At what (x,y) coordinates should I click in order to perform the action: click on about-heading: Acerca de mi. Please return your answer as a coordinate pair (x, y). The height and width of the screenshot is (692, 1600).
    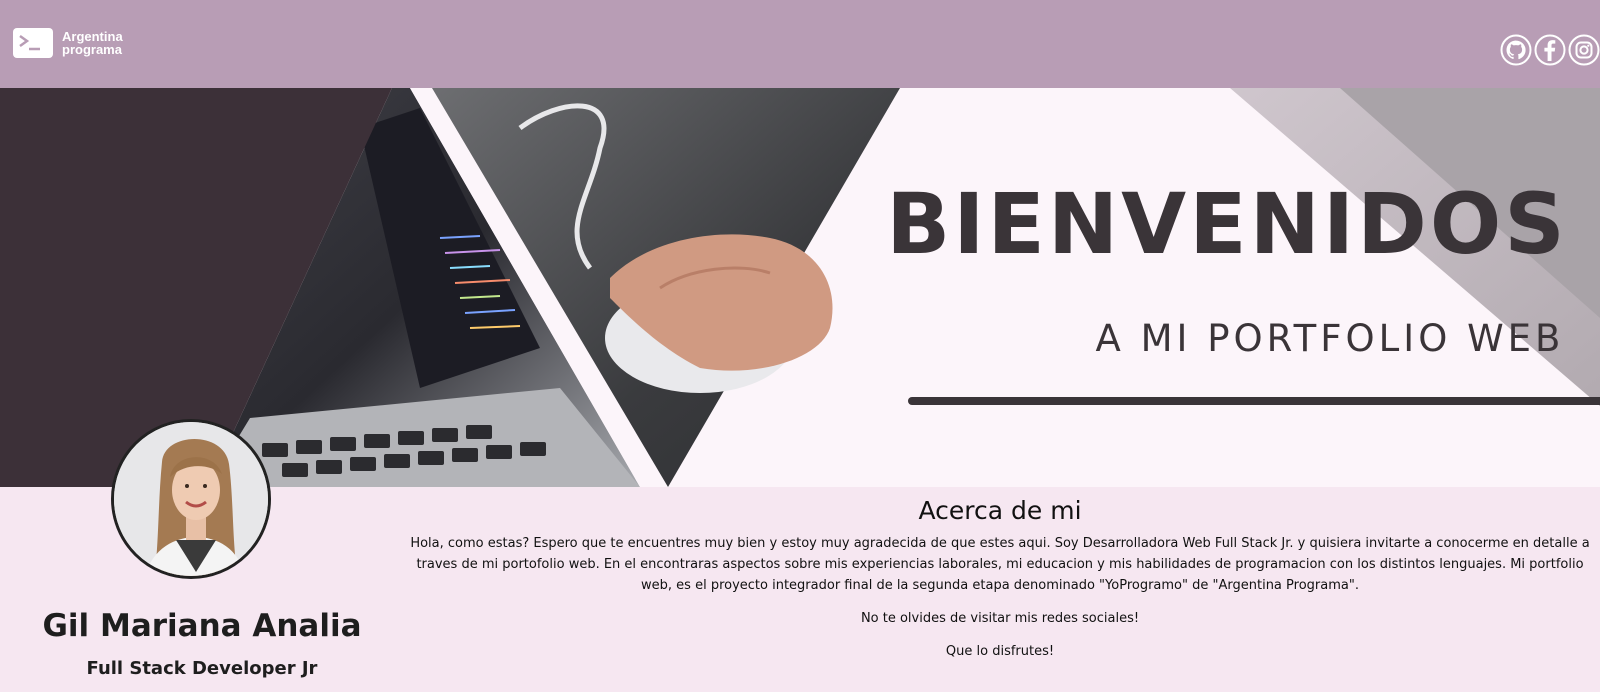
    Looking at the image, I should click on (1000, 510).